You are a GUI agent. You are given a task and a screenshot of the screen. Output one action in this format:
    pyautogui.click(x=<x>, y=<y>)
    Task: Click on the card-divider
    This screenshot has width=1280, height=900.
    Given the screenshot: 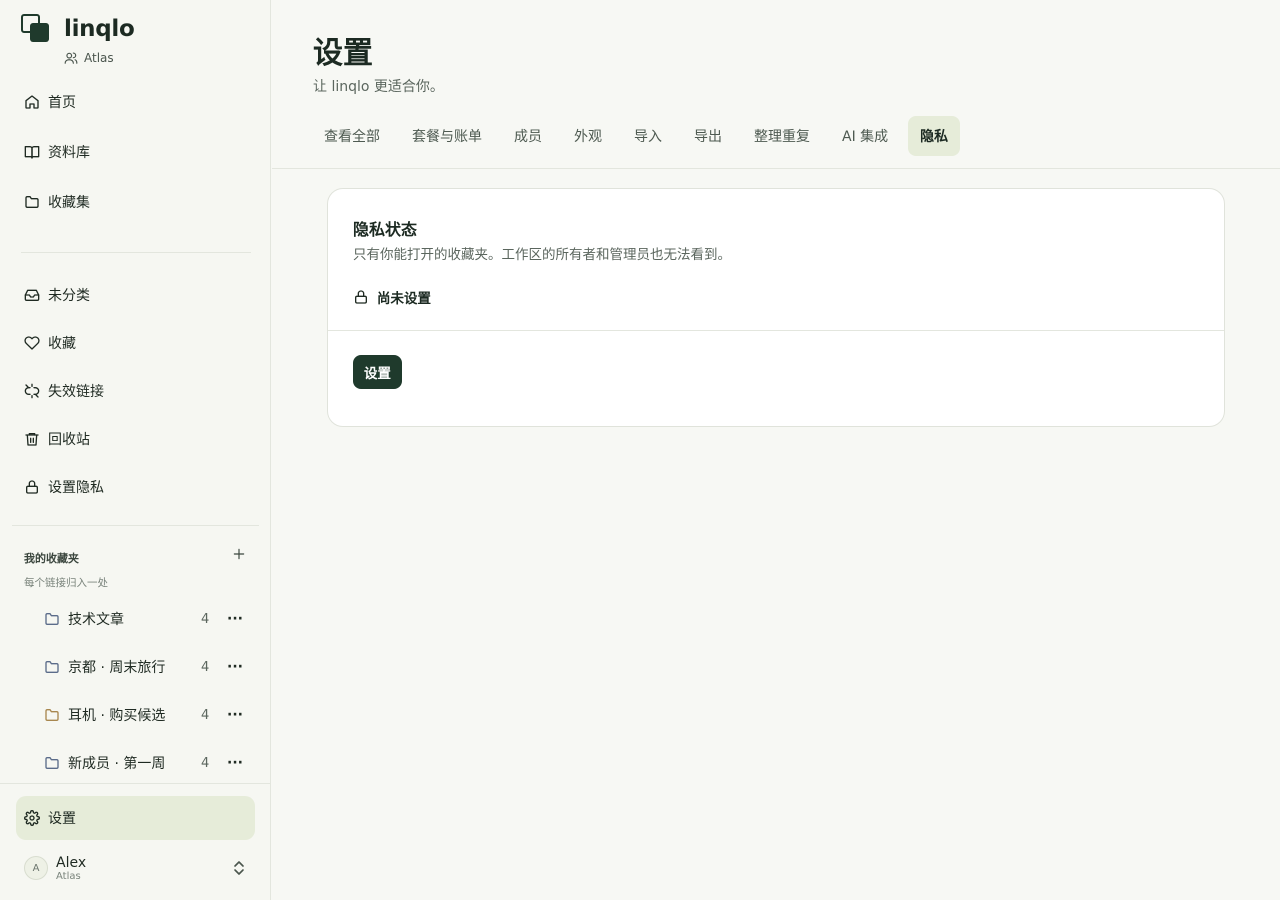 What is the action you would take?
    pyautogui.click(x=776, y=330)
    